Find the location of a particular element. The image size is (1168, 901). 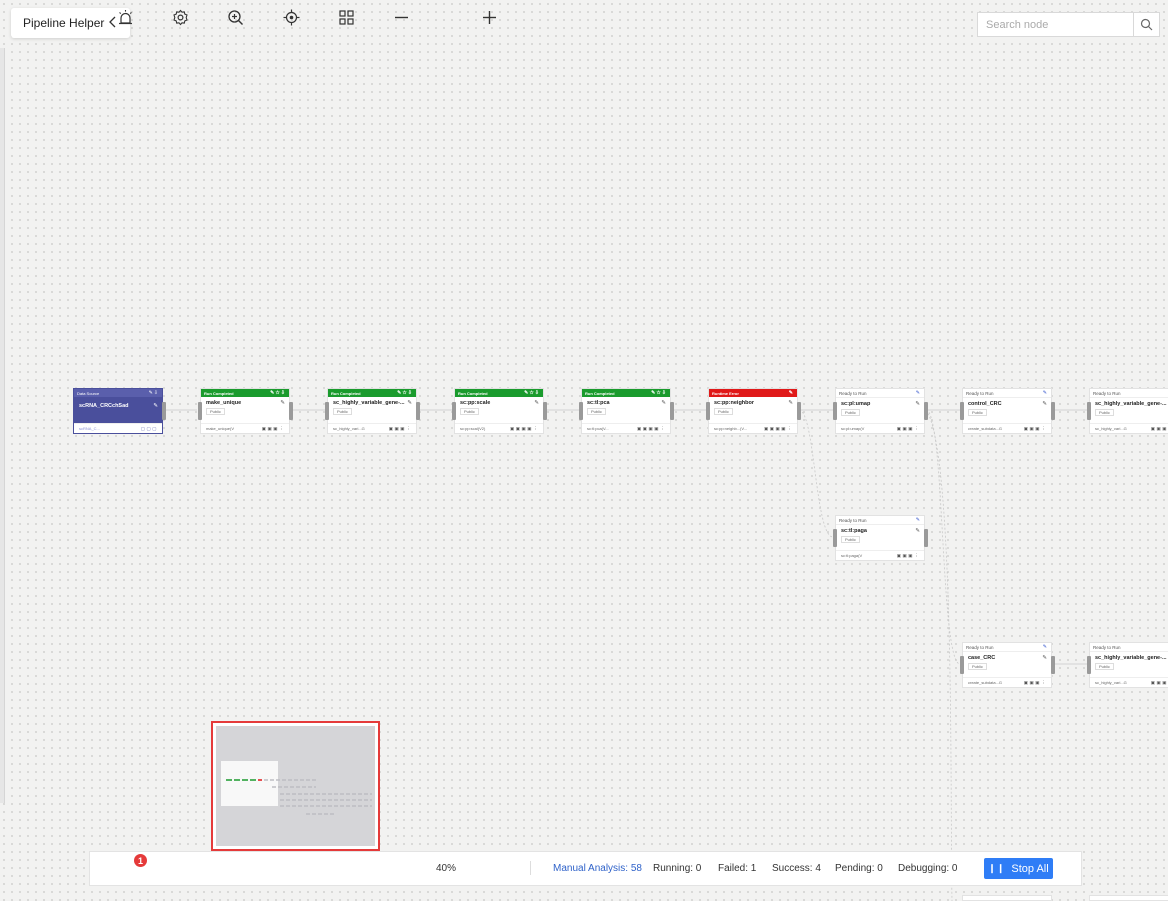

gear-icon is located at coordinates (180, 17).